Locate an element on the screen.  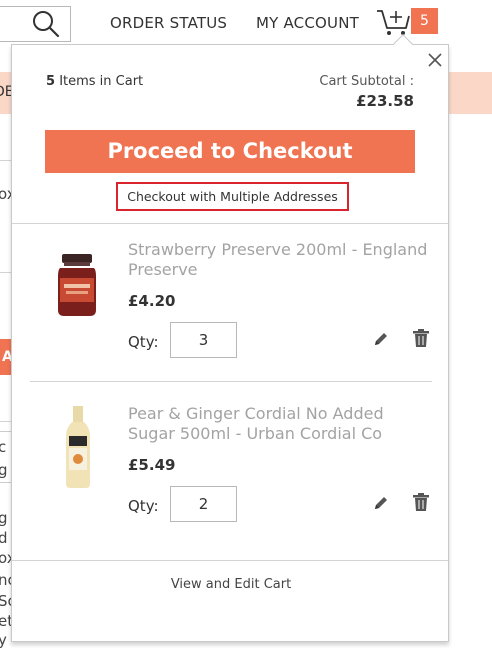
view-and-edit-cart-link: View and Edit Cart is located at coordinates (231, 584).